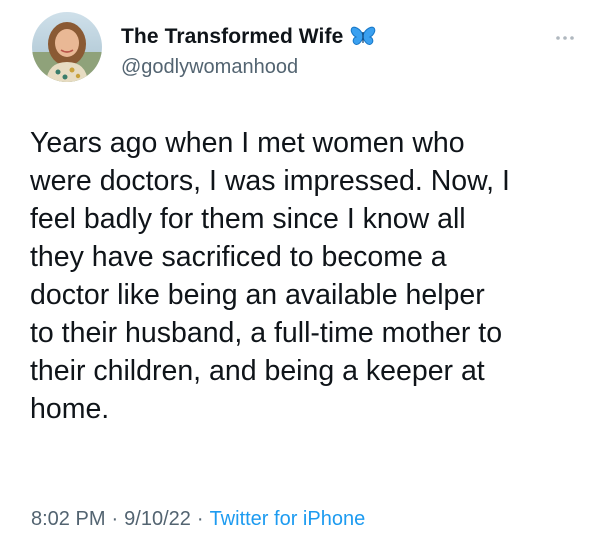  Describe the element at coordinates (68, 519) in the screenshot. I see `tweet-time: 8:02 PM` at that location.